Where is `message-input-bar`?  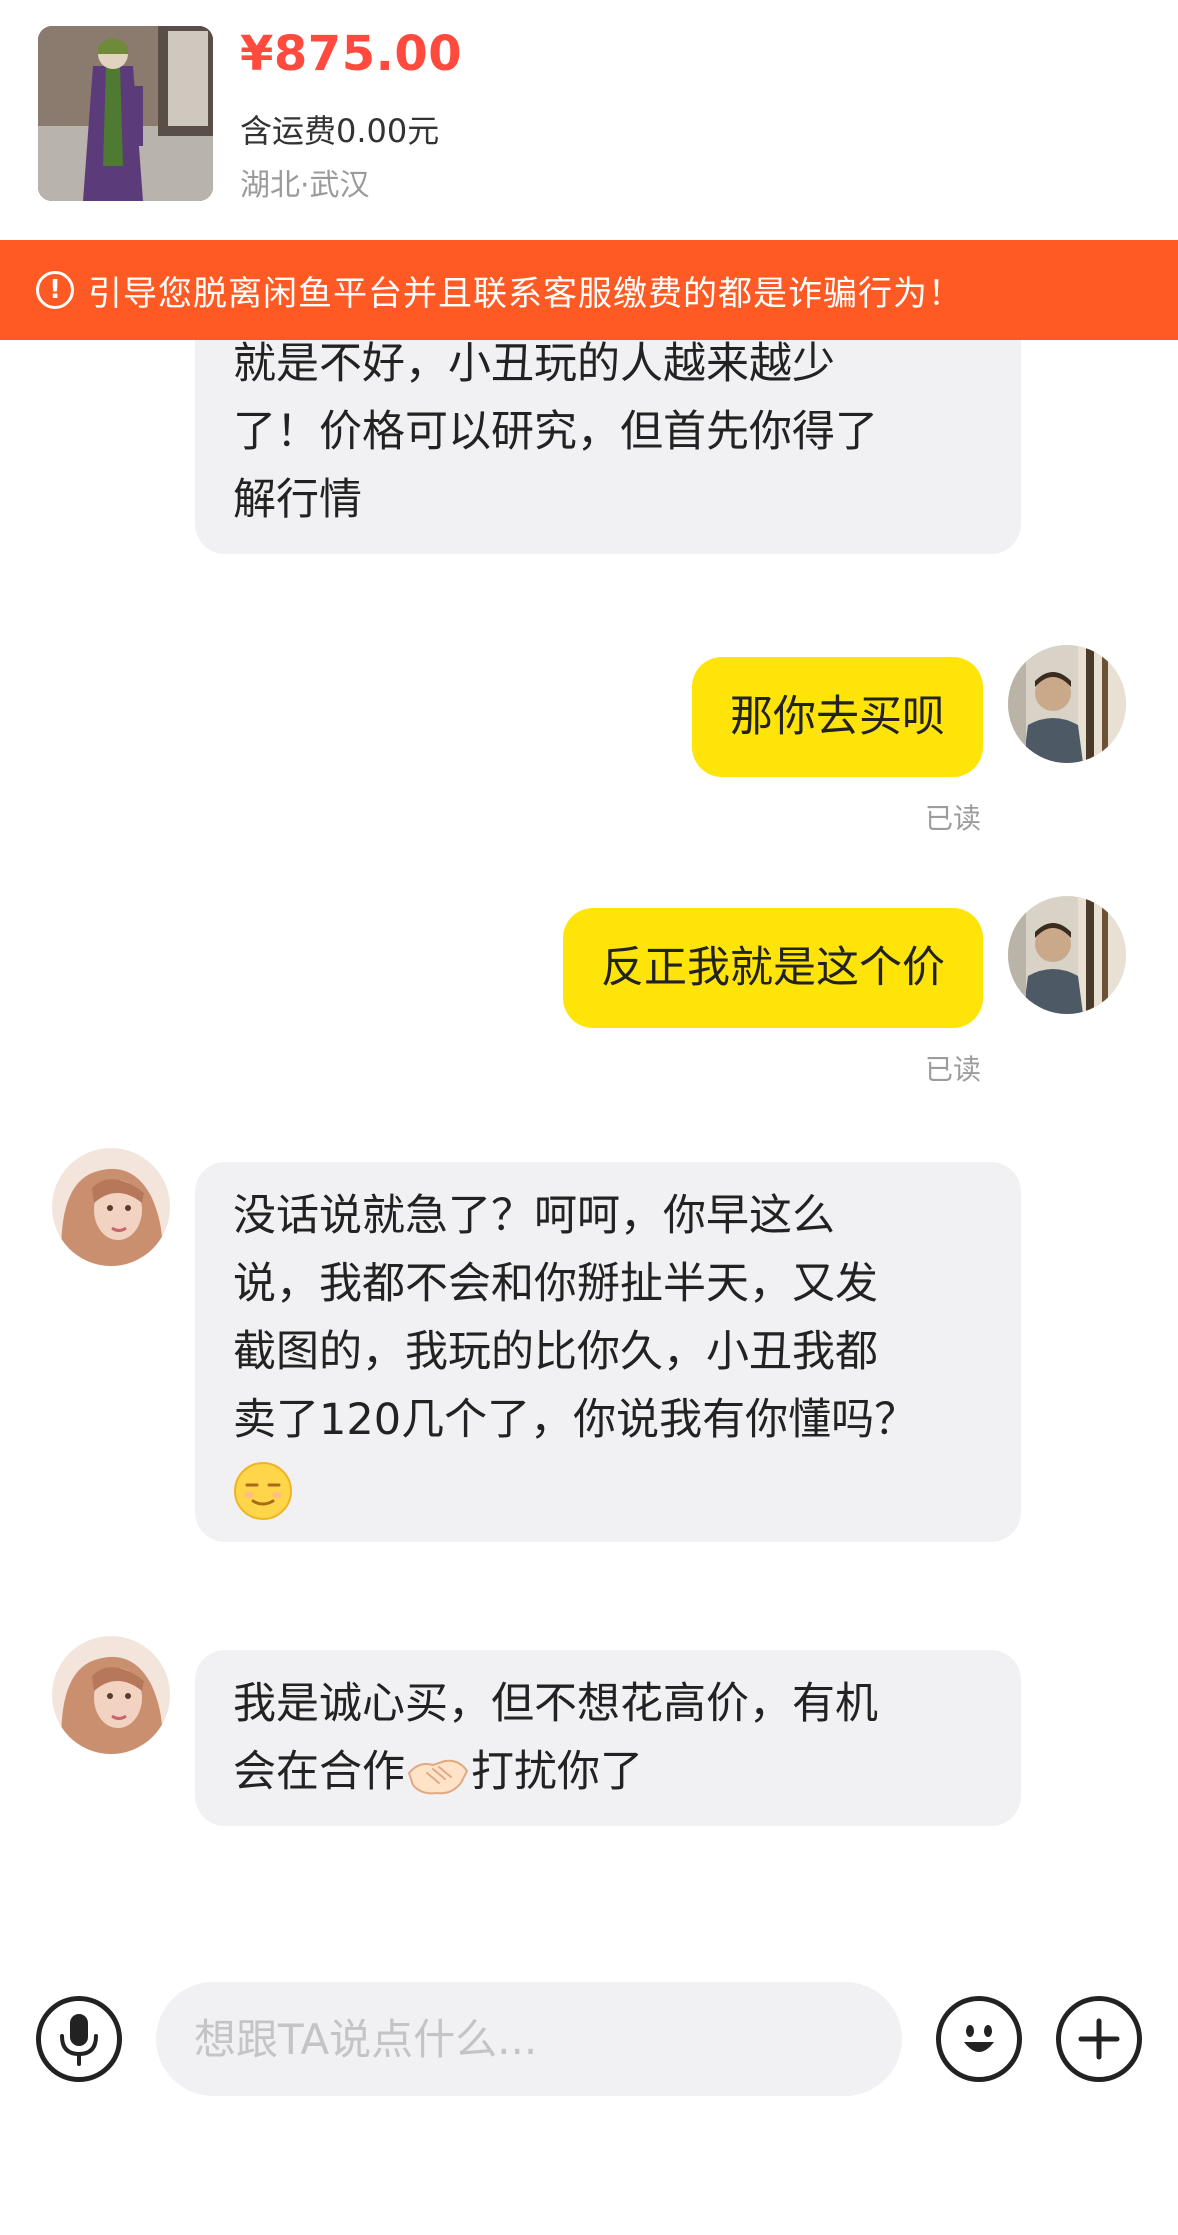 message-input-bar is located at coordinates (589, 2087).